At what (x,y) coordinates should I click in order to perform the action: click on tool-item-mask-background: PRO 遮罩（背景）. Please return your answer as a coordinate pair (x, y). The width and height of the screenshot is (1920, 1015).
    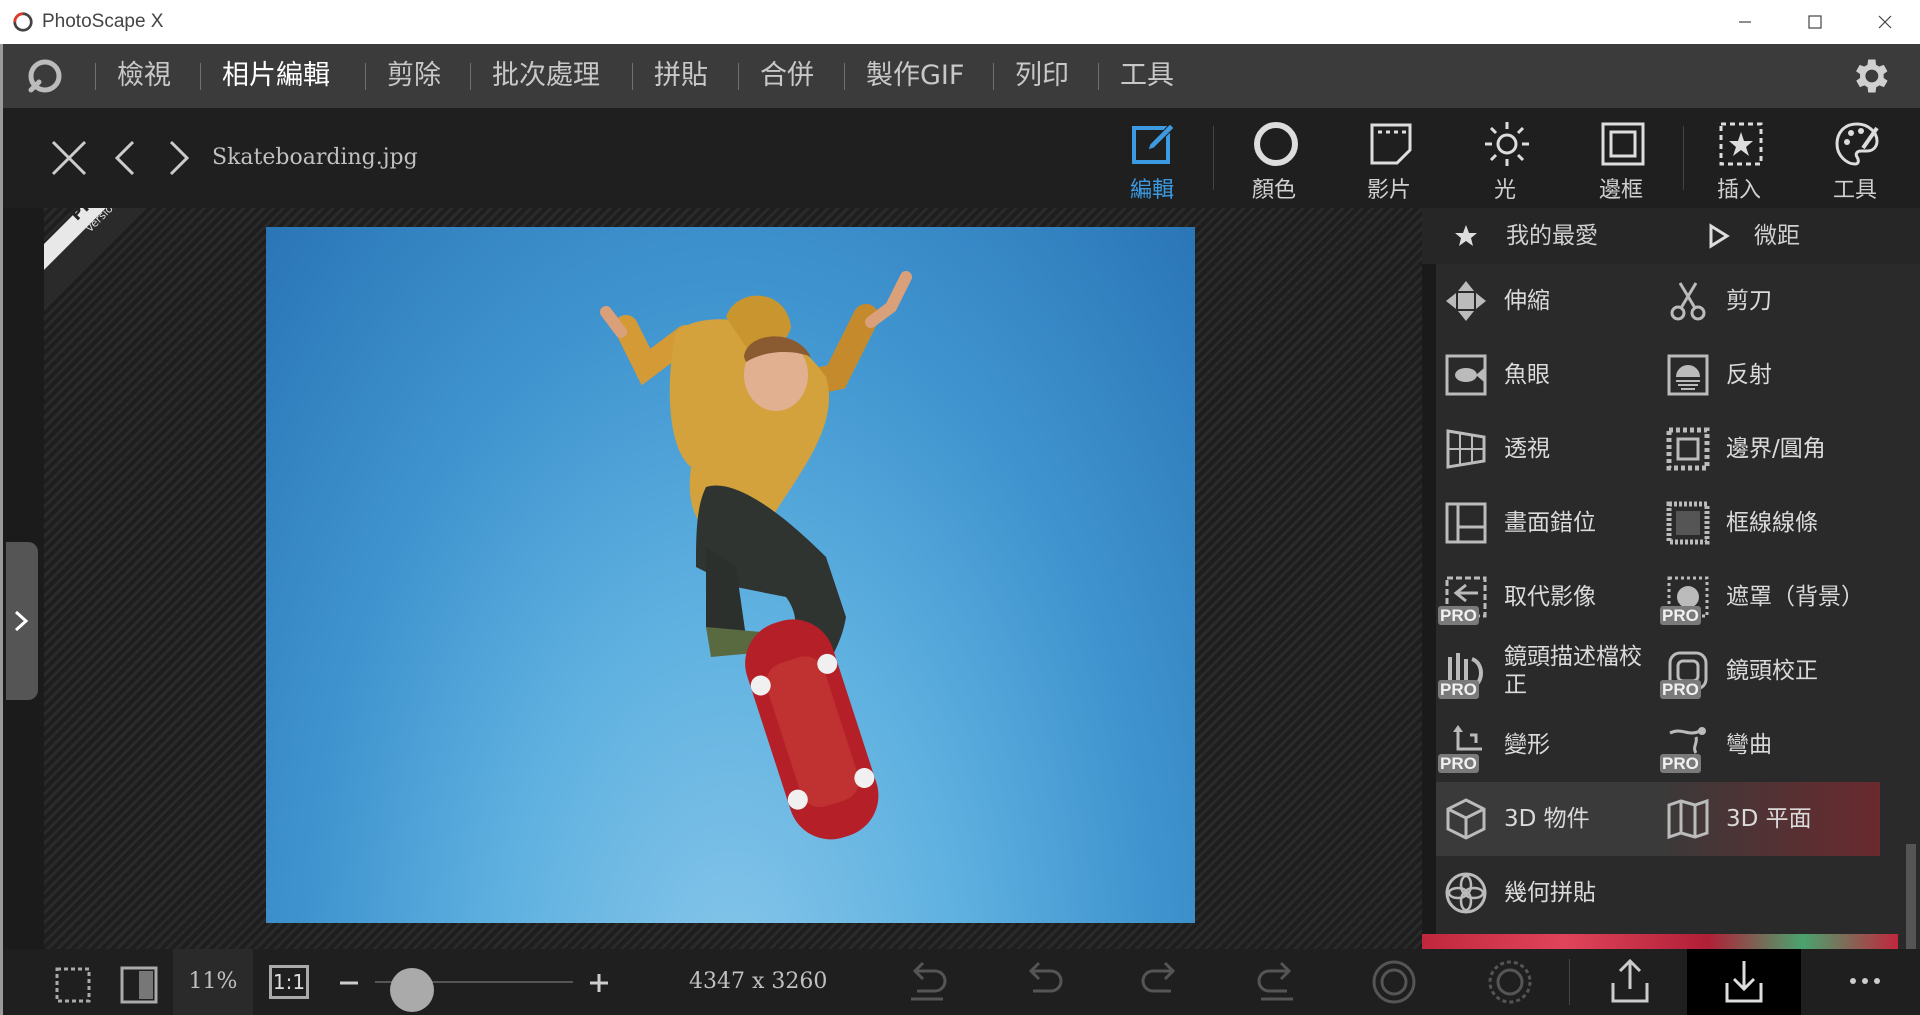
    Looking at the image, I should click on (1769, 597).